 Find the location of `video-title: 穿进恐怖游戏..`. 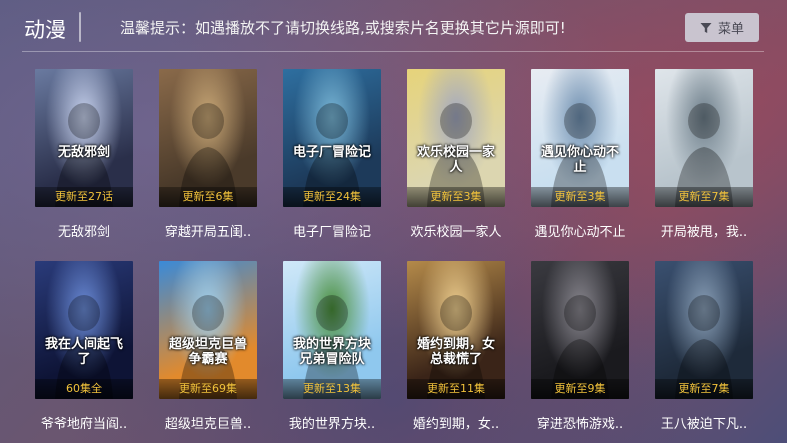

video-title: 穿进恐怖游戏.. is located at coordinates (580, 422).